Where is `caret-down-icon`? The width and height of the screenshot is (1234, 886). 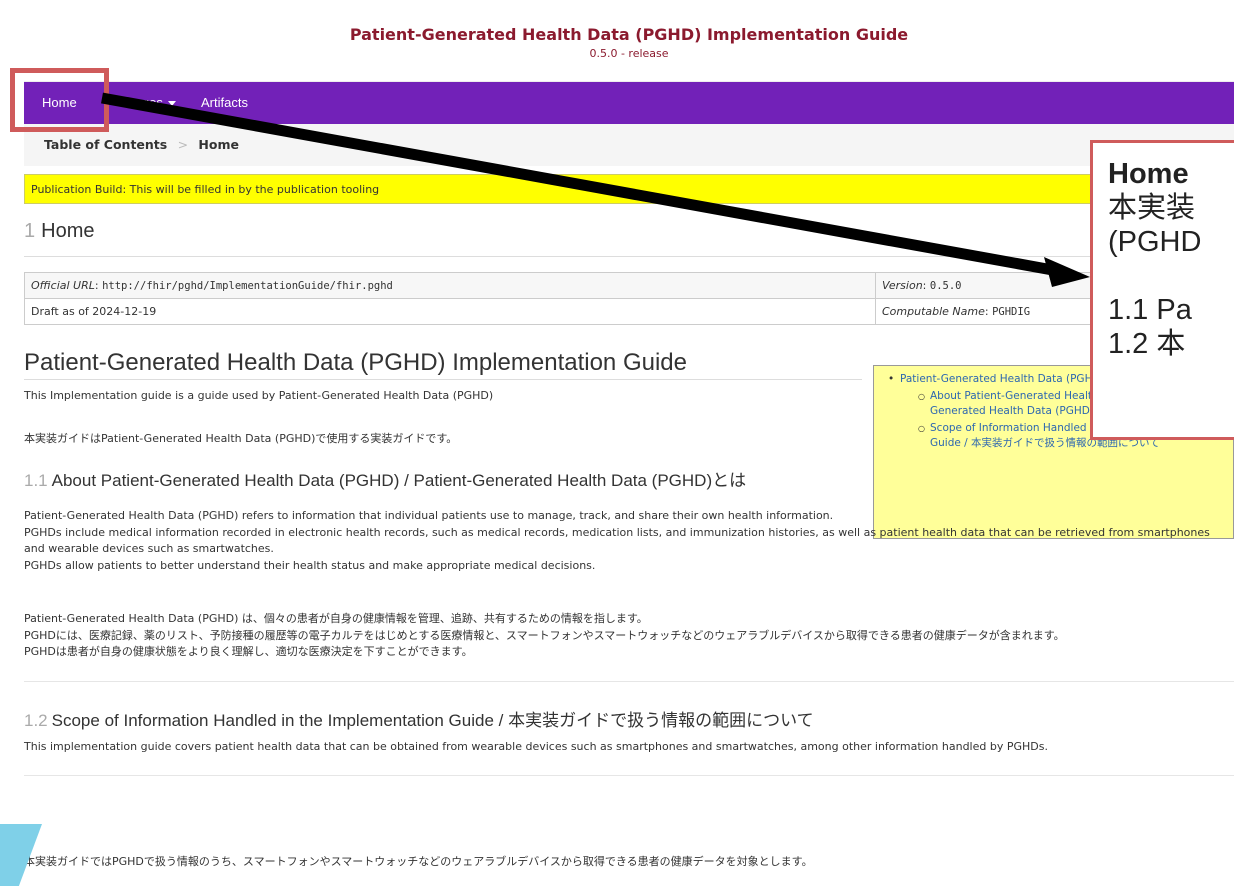 caret-down-icon is located at coordinates (171, 104).